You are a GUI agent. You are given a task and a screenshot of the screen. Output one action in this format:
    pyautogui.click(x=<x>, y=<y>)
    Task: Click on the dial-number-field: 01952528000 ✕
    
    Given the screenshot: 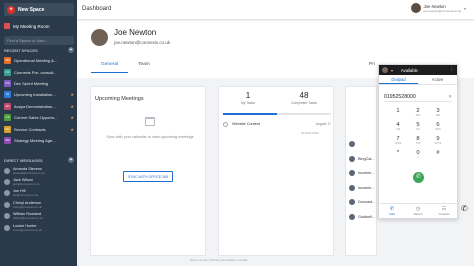 What is the action you would take?
    pyautogui.click(x=418, y=97)
    